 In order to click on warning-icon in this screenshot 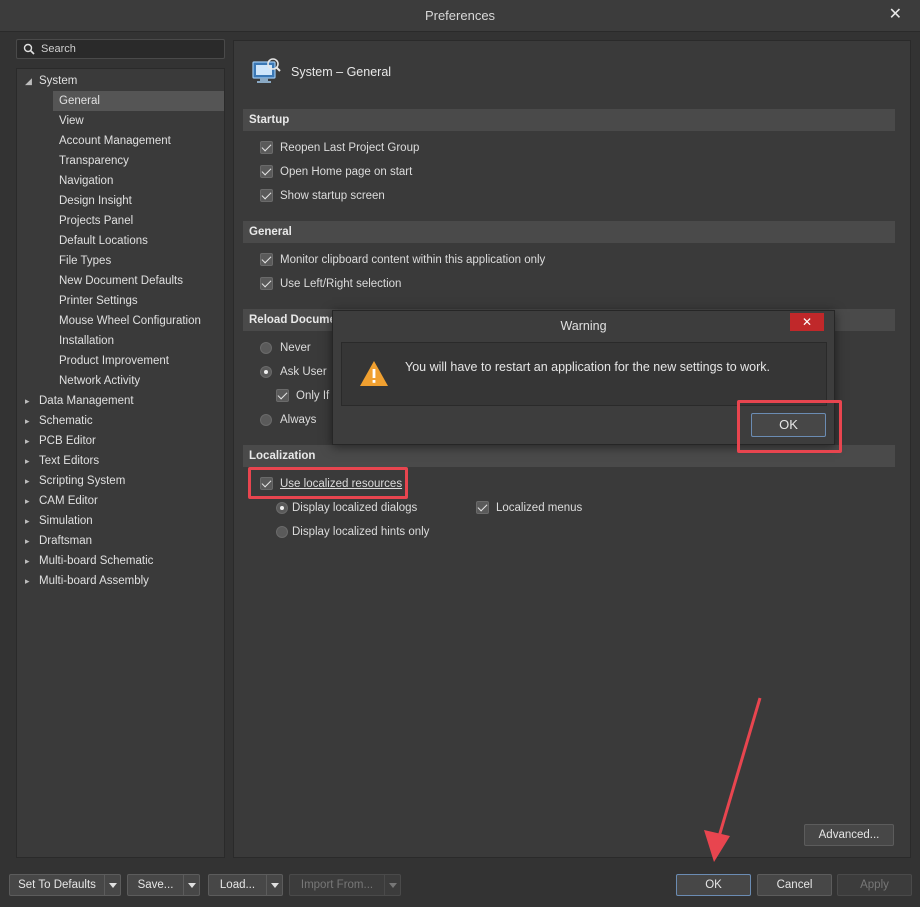, I will do `click(374, 373)`.